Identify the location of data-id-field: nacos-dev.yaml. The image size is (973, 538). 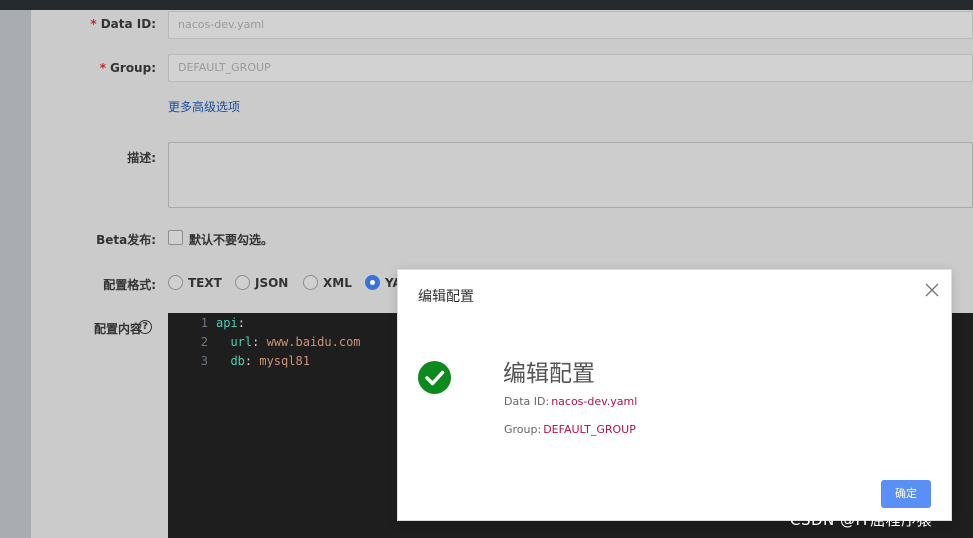
(570, 25).